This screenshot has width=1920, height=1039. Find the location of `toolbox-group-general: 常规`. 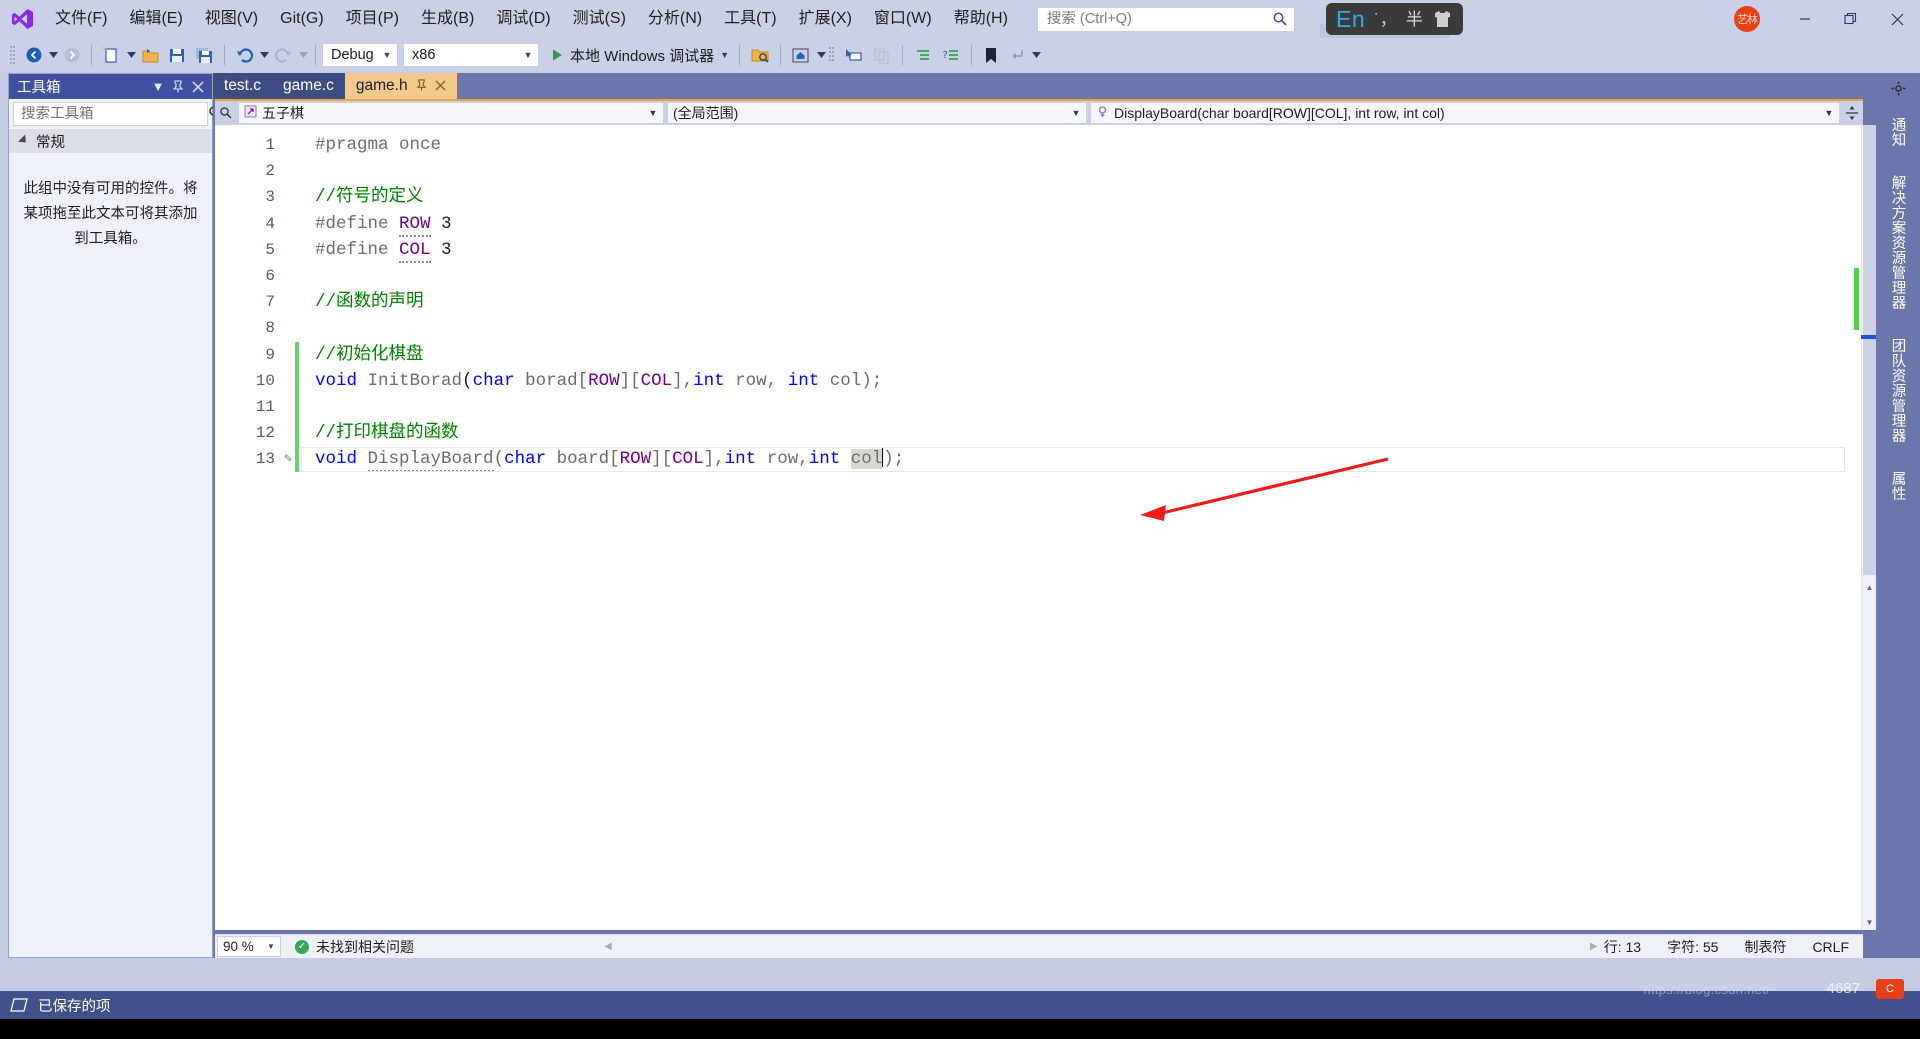

toolbox-group-general: 常规 is located at coordinates (110, 140).